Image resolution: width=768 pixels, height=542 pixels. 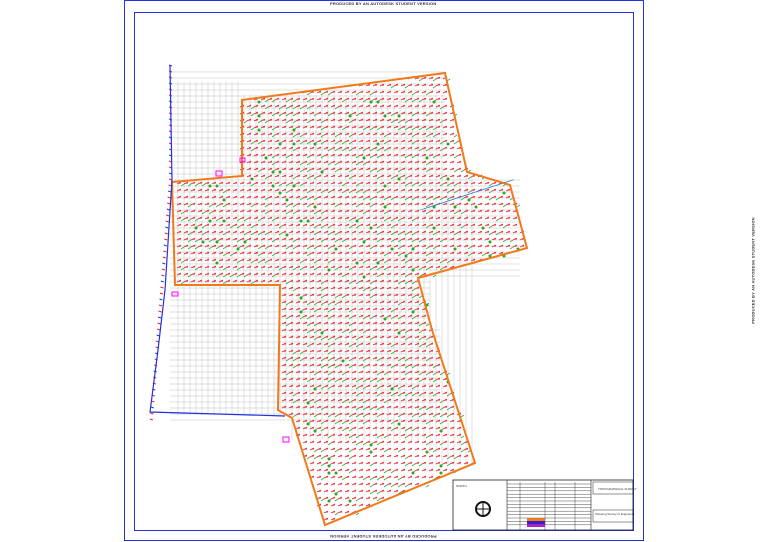 I want to click on tree-marker, so click(x=287, y=235).